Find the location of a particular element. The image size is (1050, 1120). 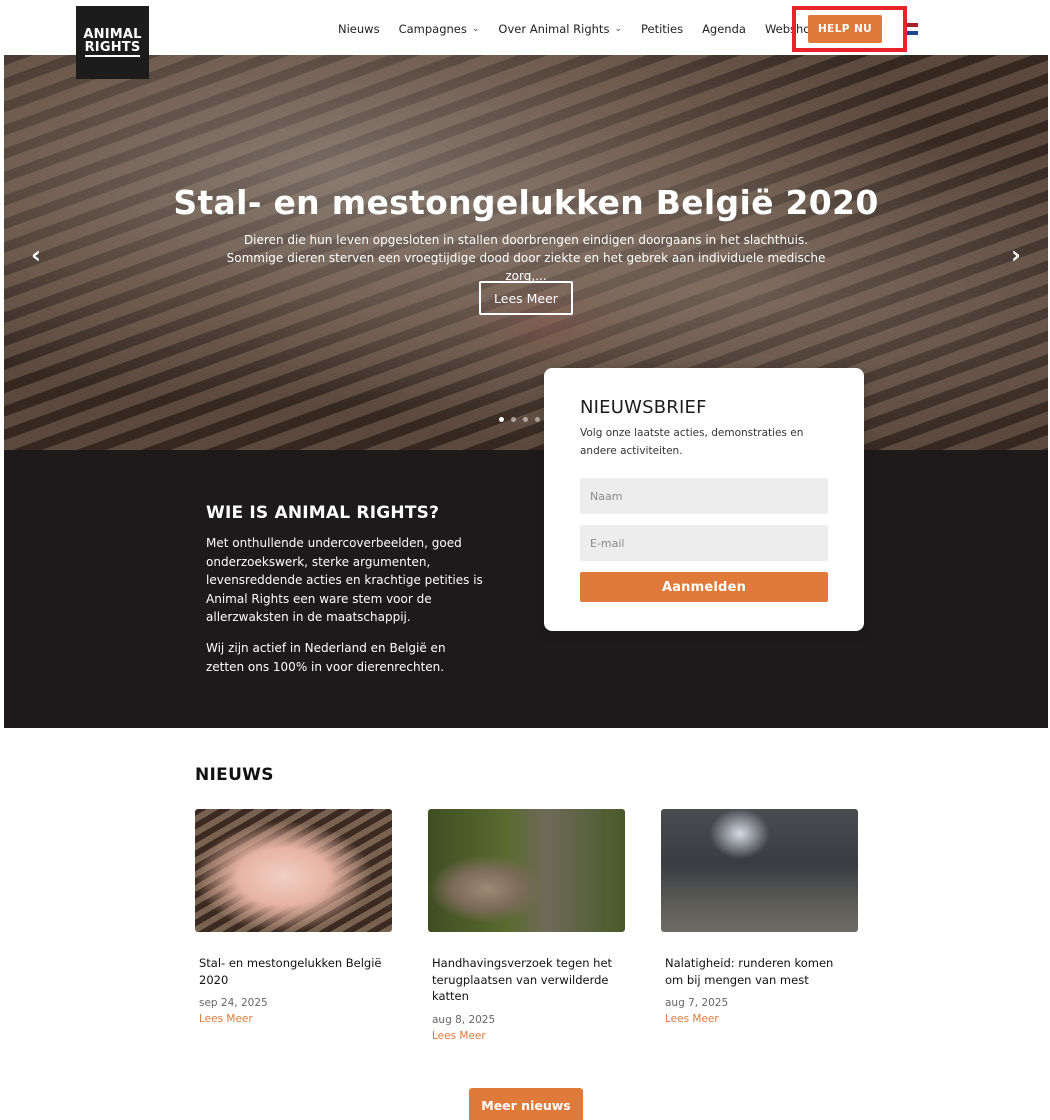

logo-line-2: RIGHTS is located at coordinates (112, 48).